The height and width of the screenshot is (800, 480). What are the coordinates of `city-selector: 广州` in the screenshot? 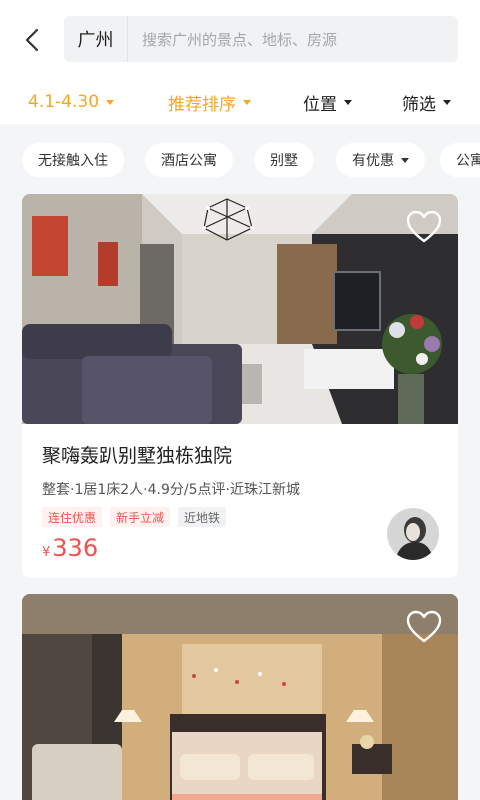 It's located at (96, 39).